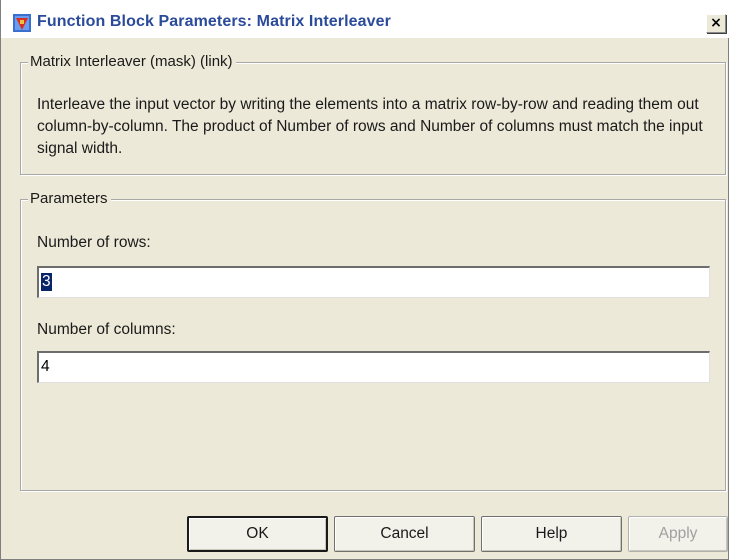  What do you see at coordinates (404, 534) in the screenshot?
I see `cancel-button: Cancel` at bounding box center [404, 534].